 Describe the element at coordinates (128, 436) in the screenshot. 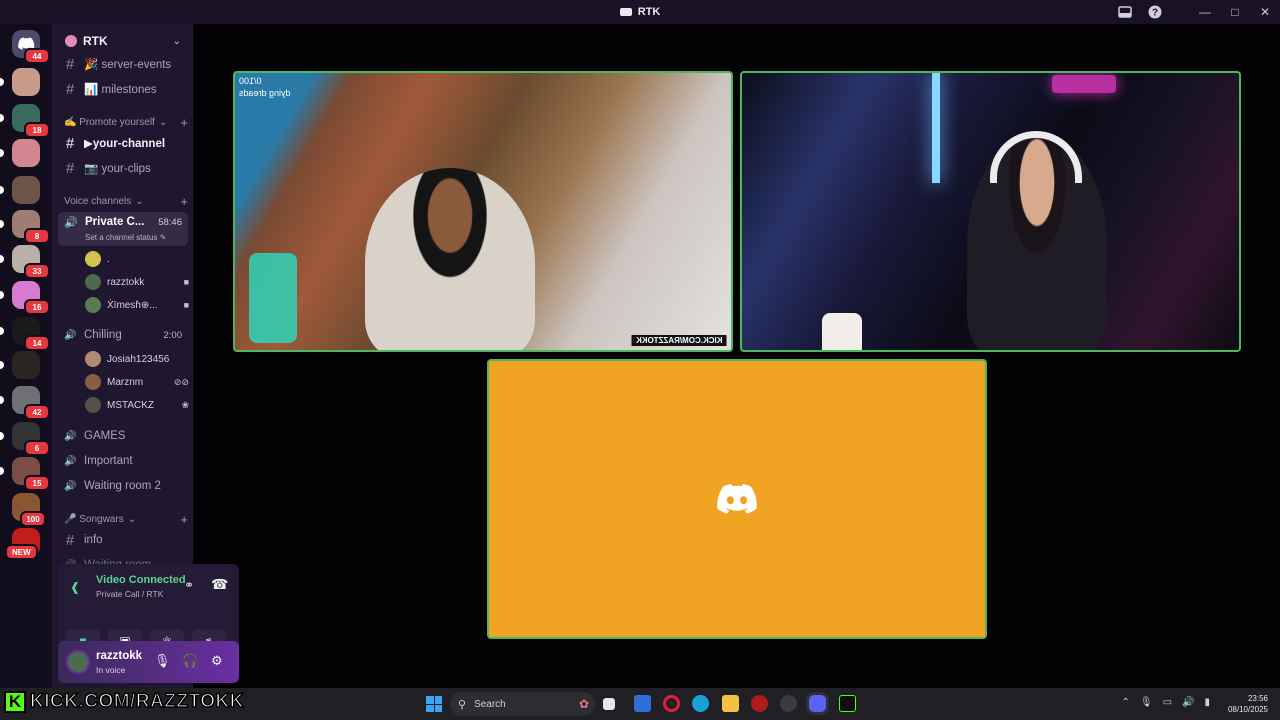

I see `voice-channel-games: 🔊 GAMES` at that location.